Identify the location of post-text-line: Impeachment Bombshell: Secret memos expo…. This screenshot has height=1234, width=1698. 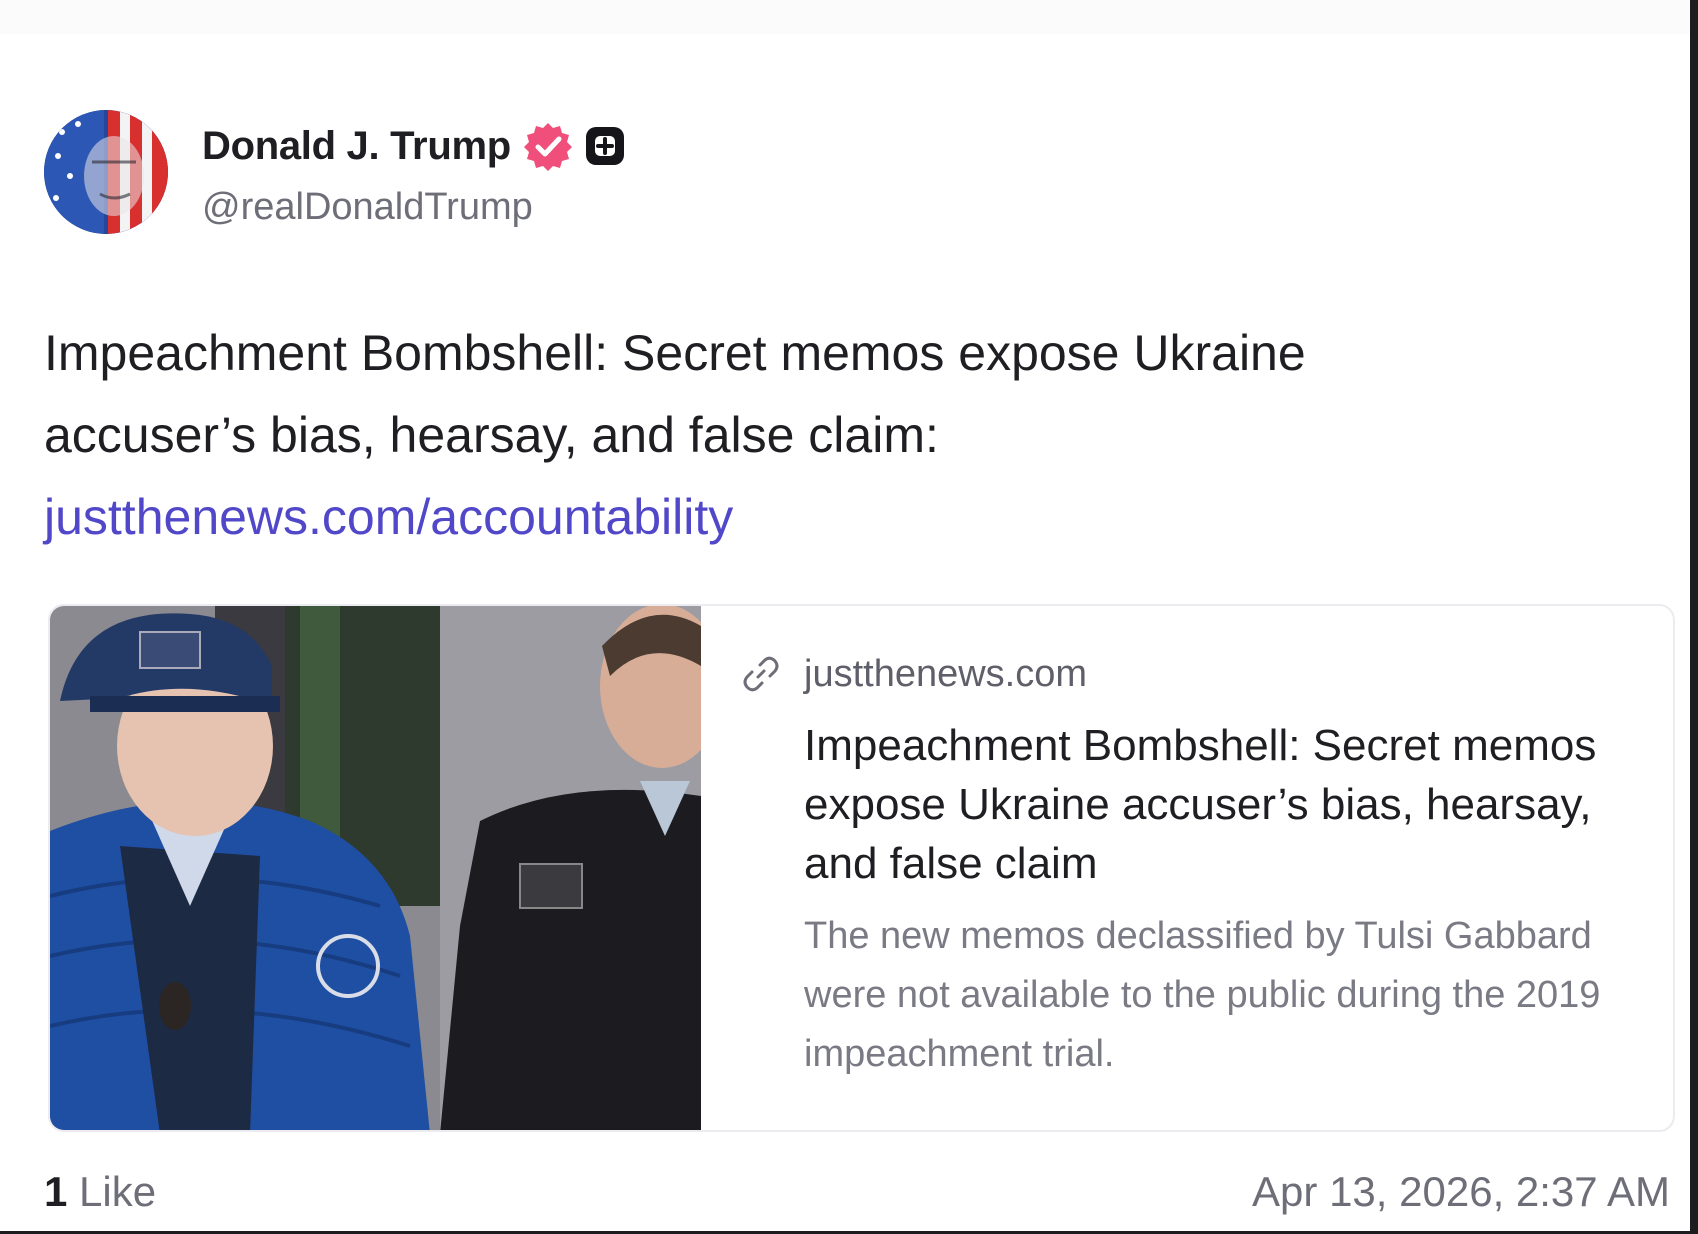
(675, 353).